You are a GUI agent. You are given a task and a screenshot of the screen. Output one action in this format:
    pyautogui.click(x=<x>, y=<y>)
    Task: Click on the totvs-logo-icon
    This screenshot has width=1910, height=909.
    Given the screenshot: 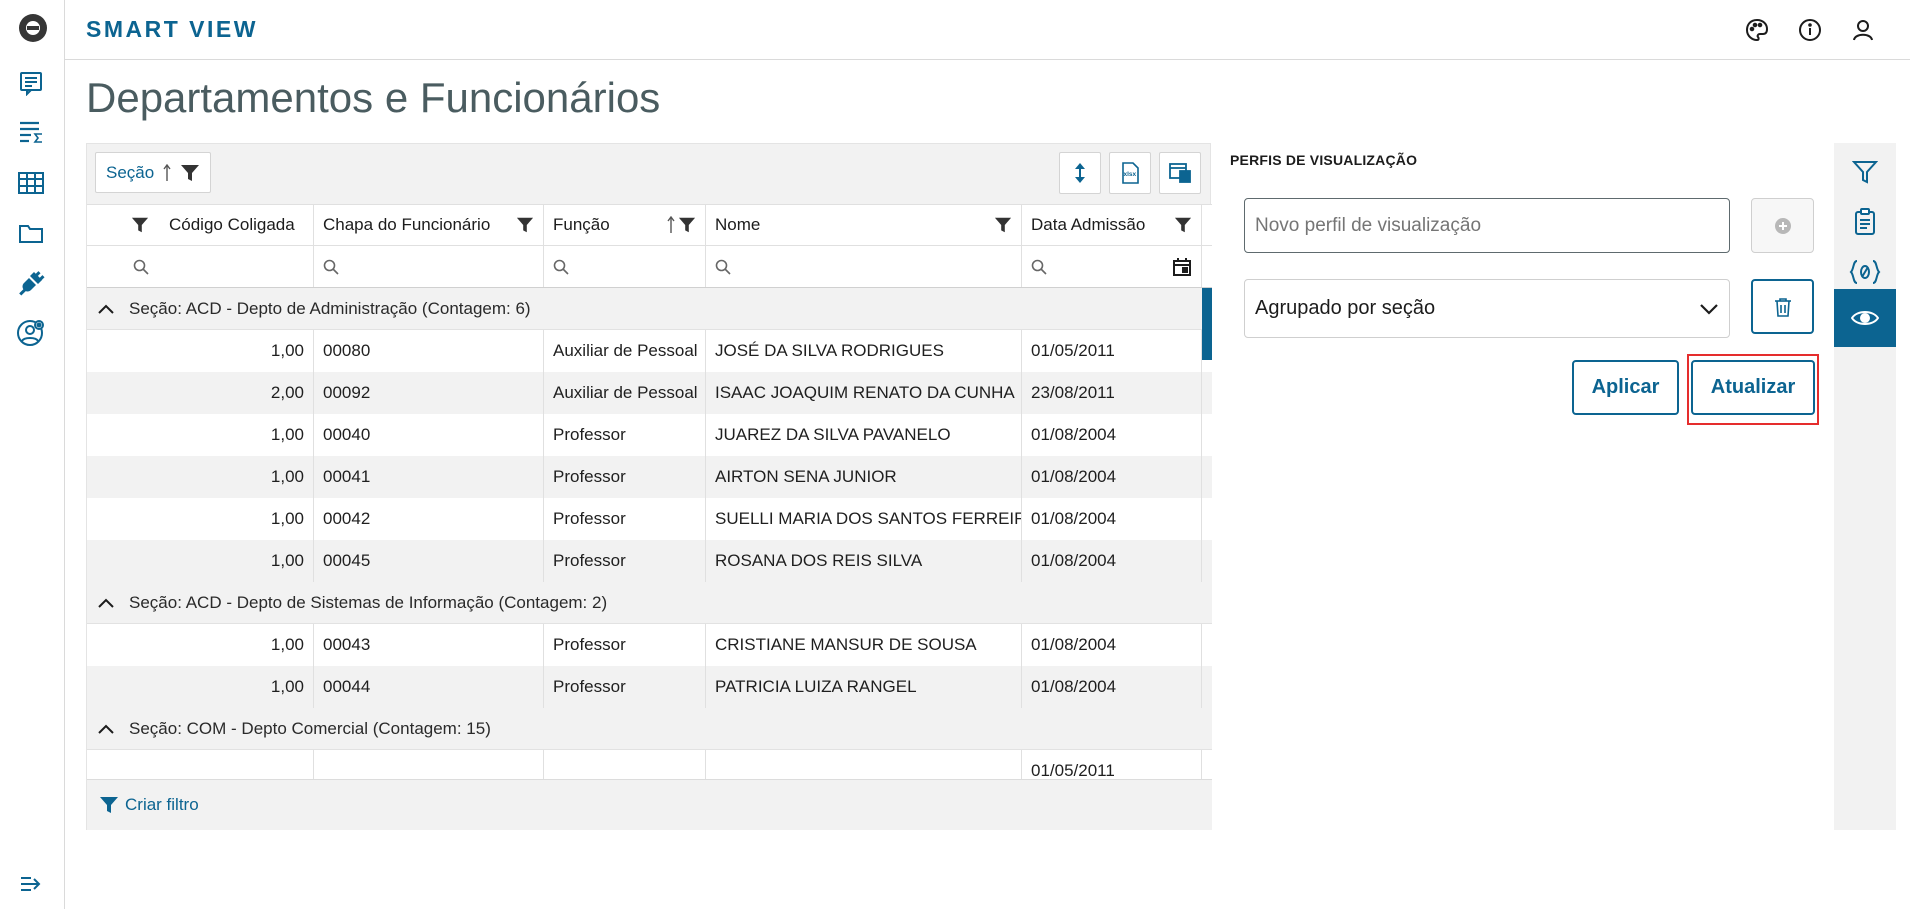 What is the action you would take?
    pyautogui.click(x=33, y=28)
    